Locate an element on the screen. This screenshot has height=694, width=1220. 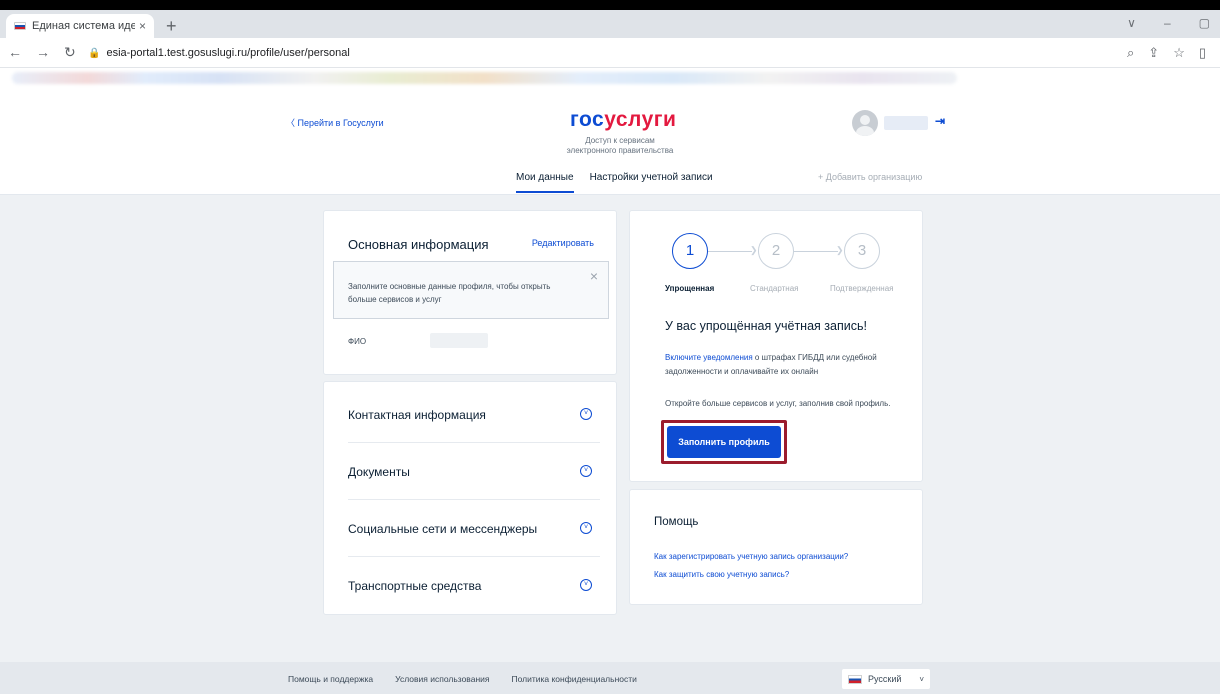
window-controls: ∨ – ▢ is located at coordinates (1168, 23).